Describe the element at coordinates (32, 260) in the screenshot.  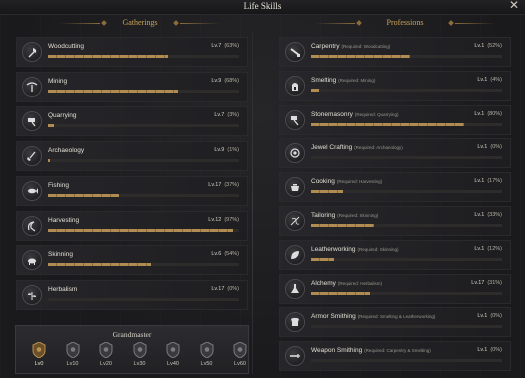
I see `boar-icon` at that location.